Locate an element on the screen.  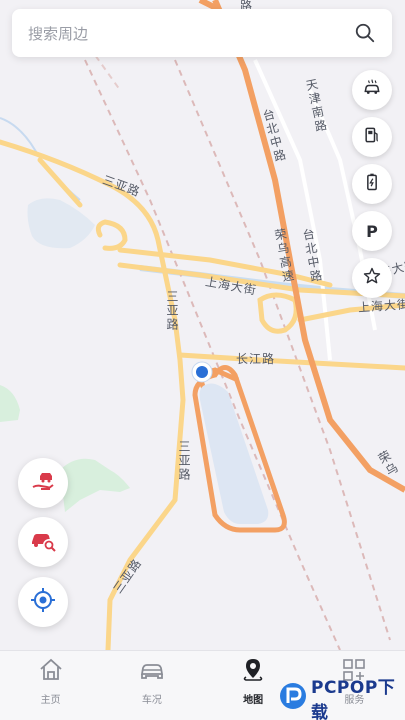
car-service-icon is located at coordinates (372, 90).